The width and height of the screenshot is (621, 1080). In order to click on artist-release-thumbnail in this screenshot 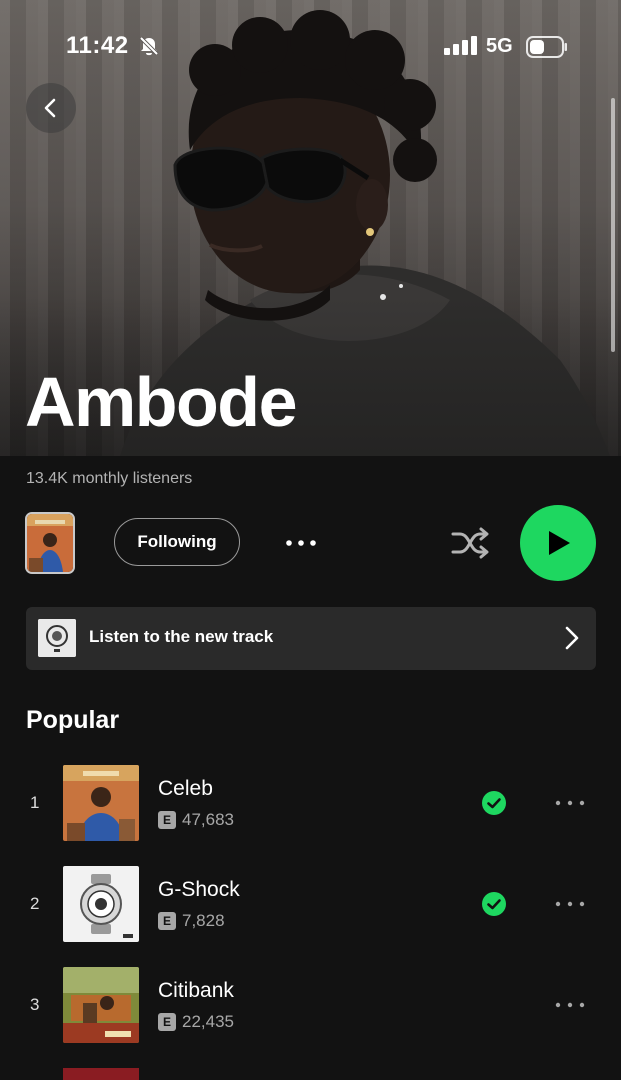, I will do `click(50, 543)`.